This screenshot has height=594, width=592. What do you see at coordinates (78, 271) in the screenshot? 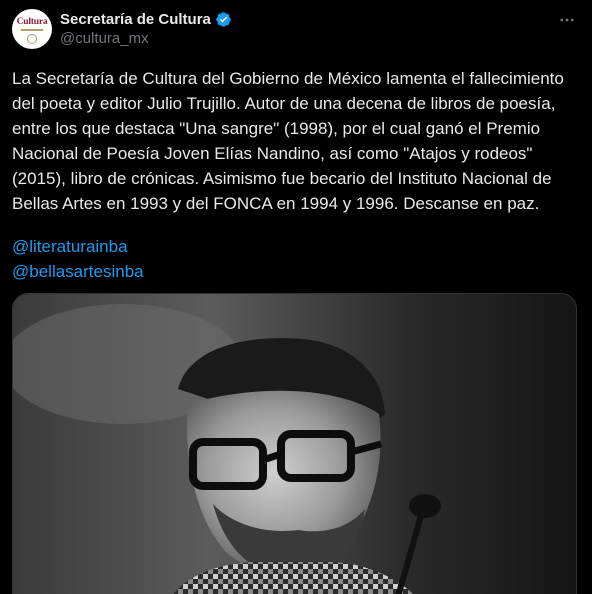
I see `mention-bellasartesinba: @bellasartesinba` at bounding box center [78, 271].